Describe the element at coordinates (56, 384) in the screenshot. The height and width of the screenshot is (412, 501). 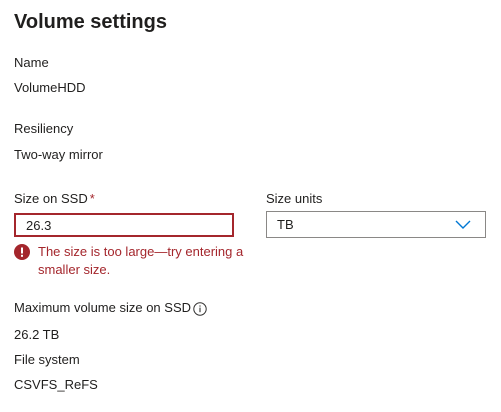
I see `file-system-value: CSVFS_ReFS` at that location.